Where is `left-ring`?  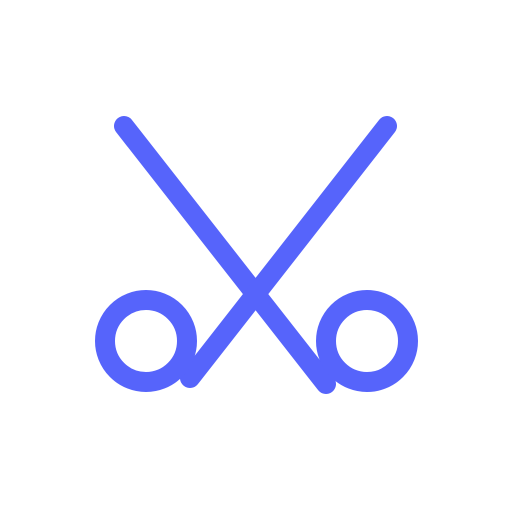
left-ring is located at coordinates (146, 341).